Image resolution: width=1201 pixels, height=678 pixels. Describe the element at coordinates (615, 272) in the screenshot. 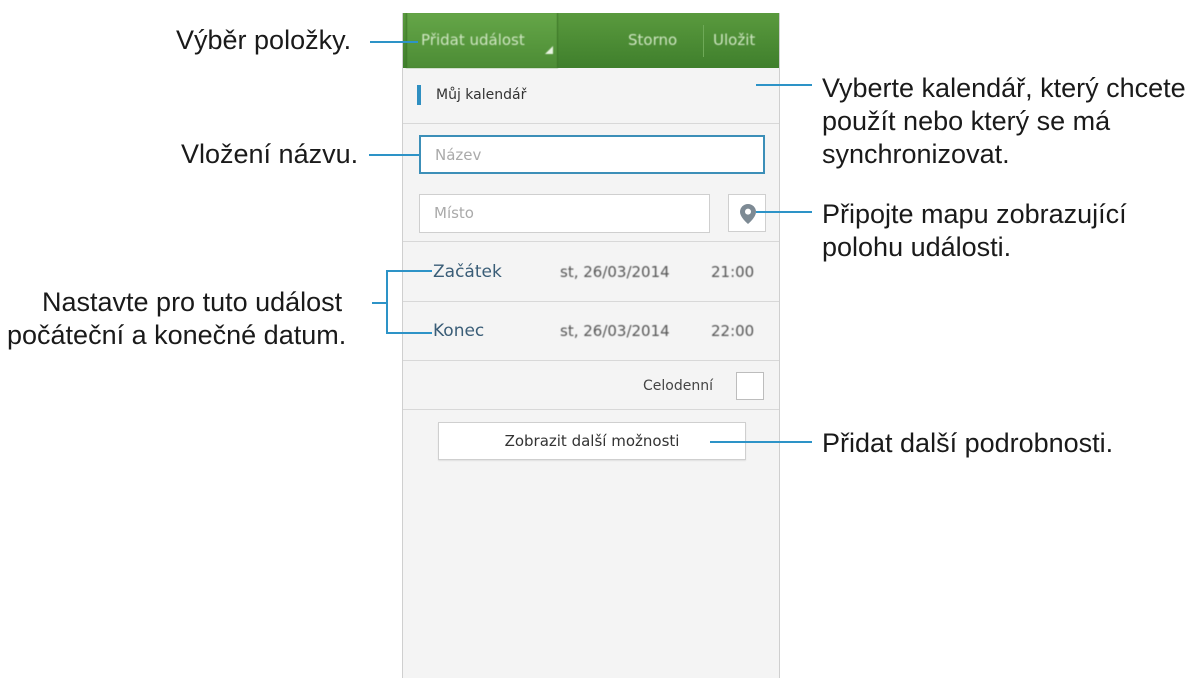

I see `start-date: st, 26/03/2014` at that location.